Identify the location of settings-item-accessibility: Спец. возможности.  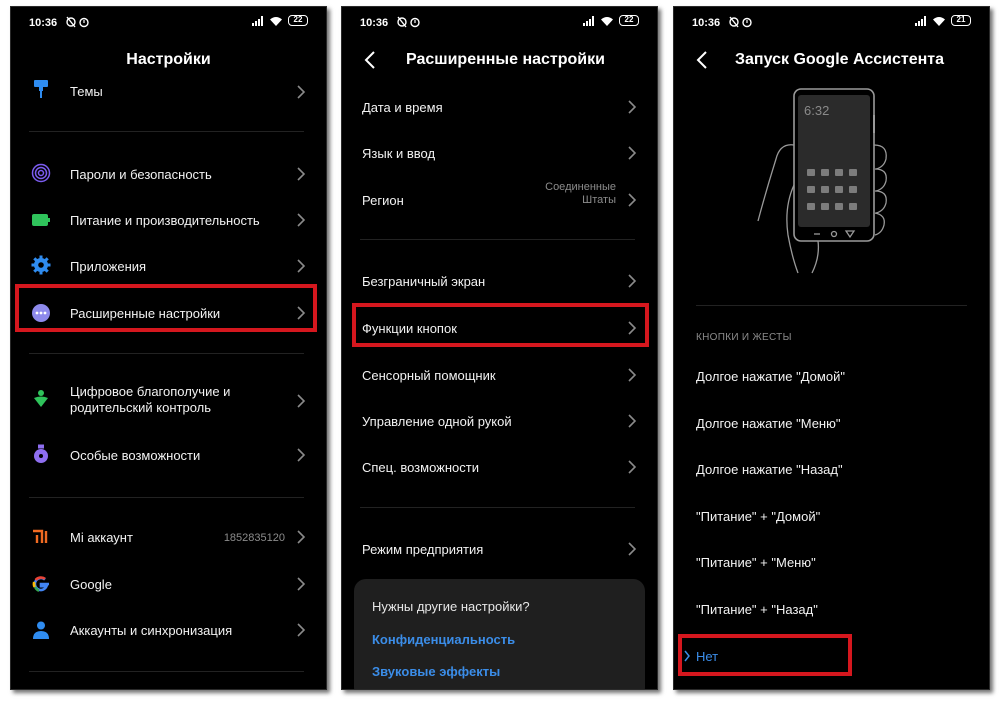
(499, 466).